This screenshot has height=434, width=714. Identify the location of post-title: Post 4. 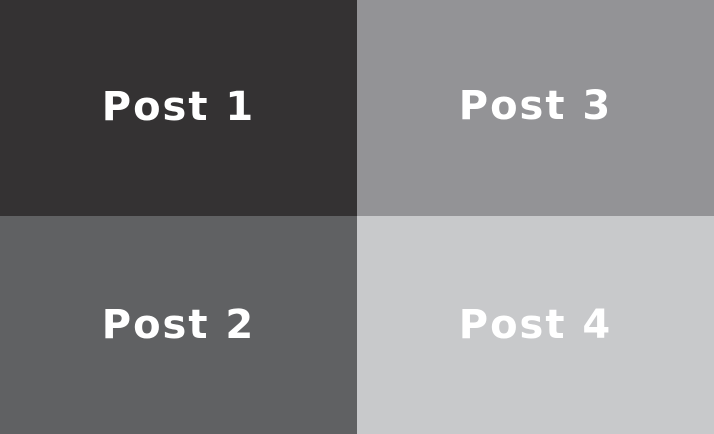
(535, 325).